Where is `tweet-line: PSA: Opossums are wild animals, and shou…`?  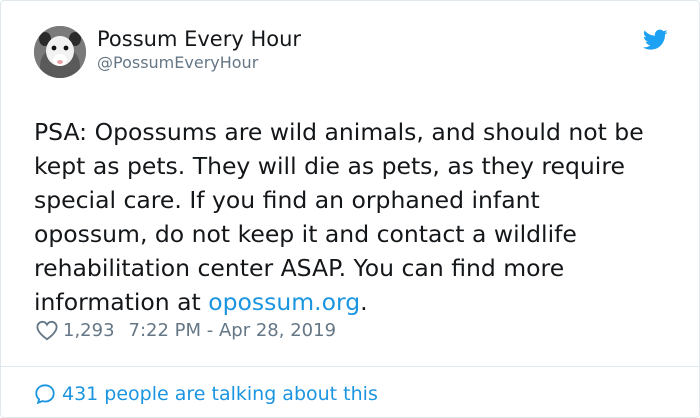 tweet-line: PSA: Opossums are wild animals, and shou… is located at coordinates (339, 132).